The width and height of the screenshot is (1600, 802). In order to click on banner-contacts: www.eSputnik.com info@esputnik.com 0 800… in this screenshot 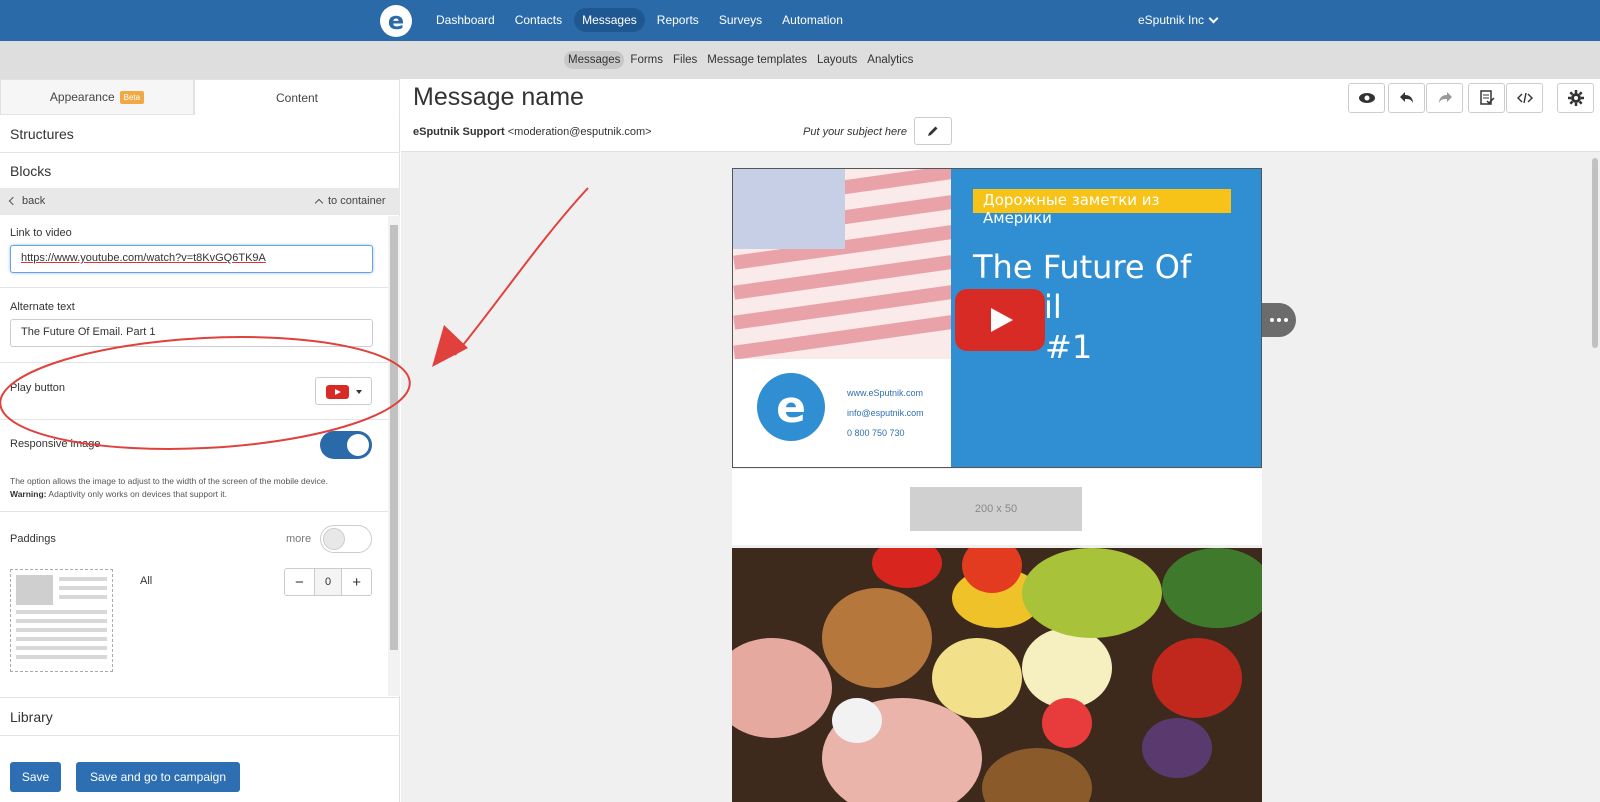, I will do `click(885, 413)`.